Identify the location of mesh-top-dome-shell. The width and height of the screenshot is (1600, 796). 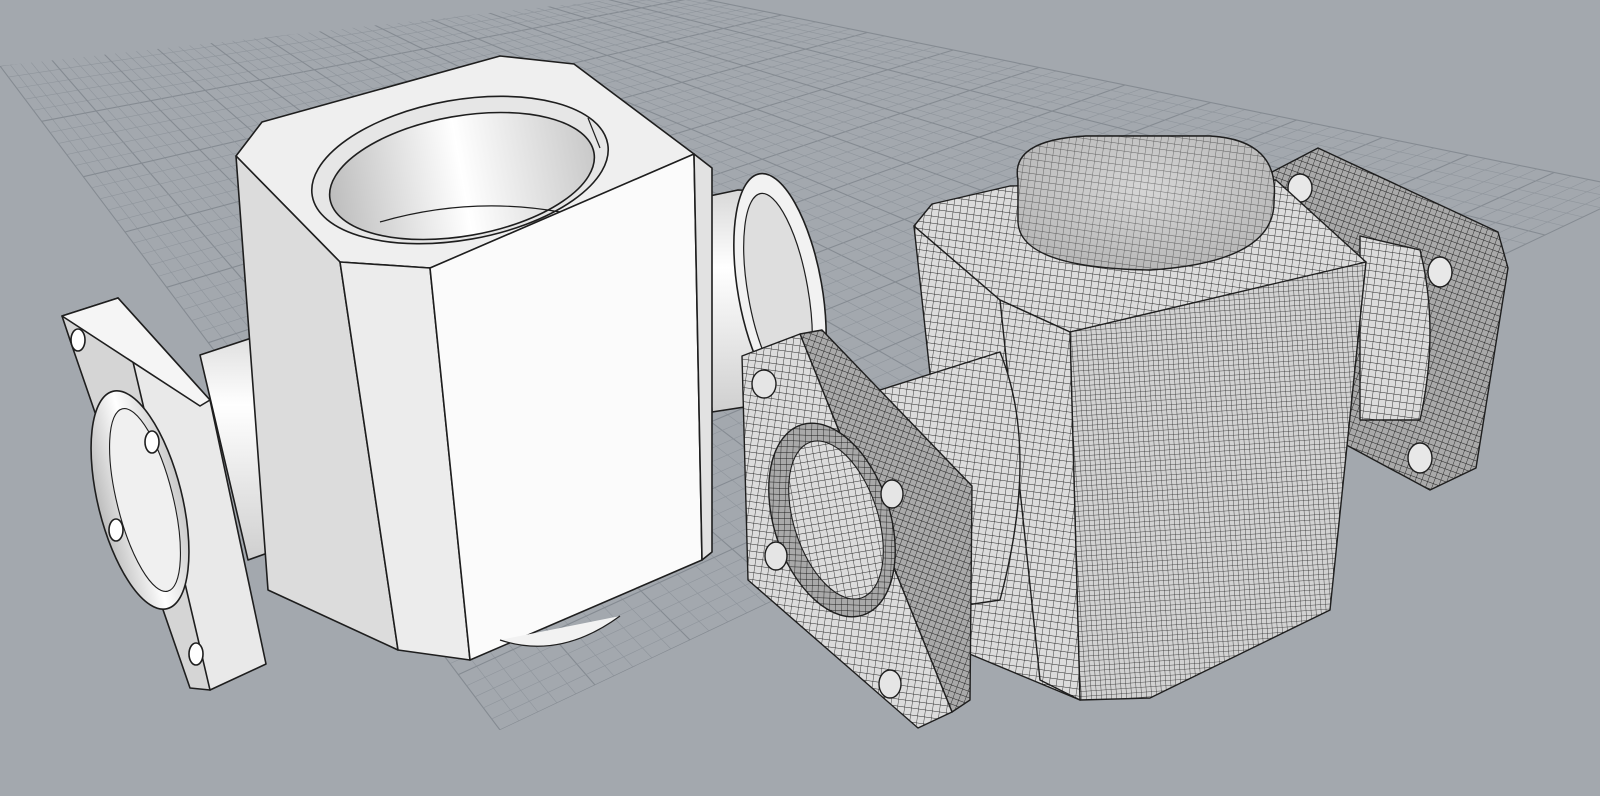
(1146, 203).